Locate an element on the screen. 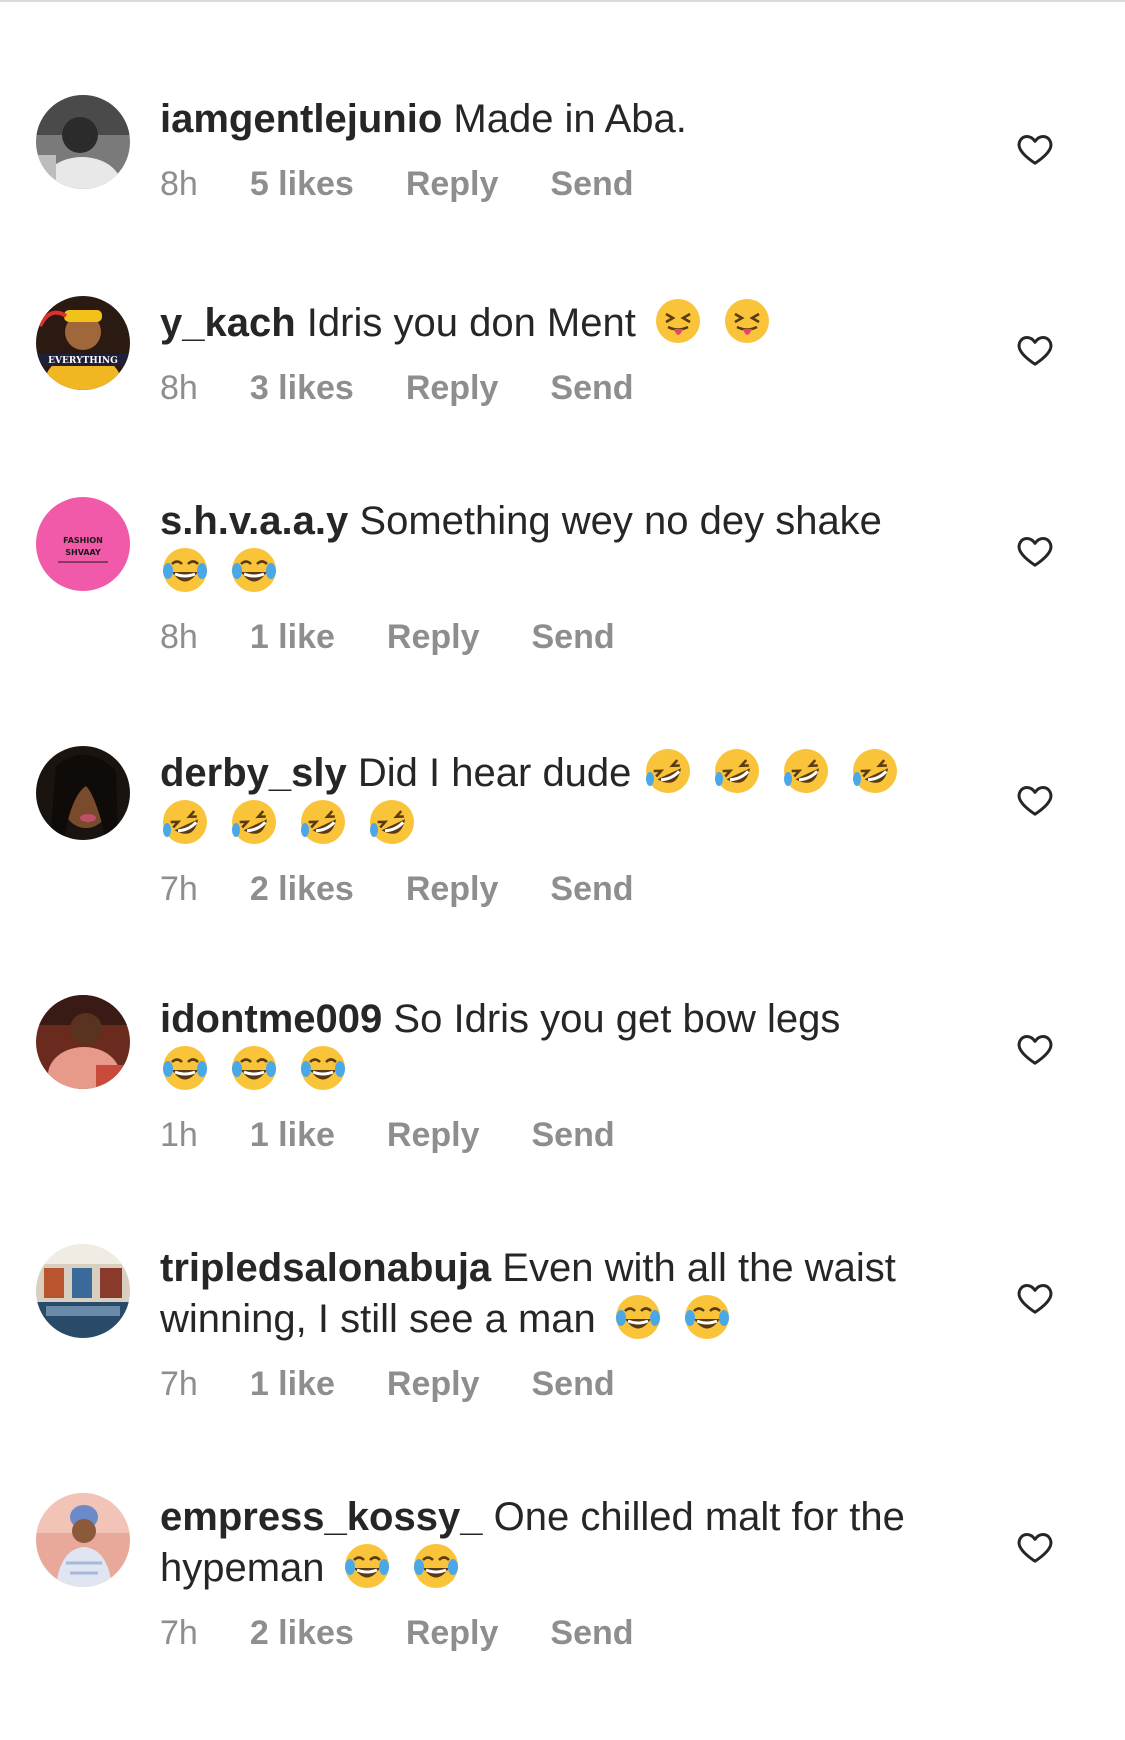  comment-meta: 8h 3 likes Reply Send is located at coordinates (560, 388).